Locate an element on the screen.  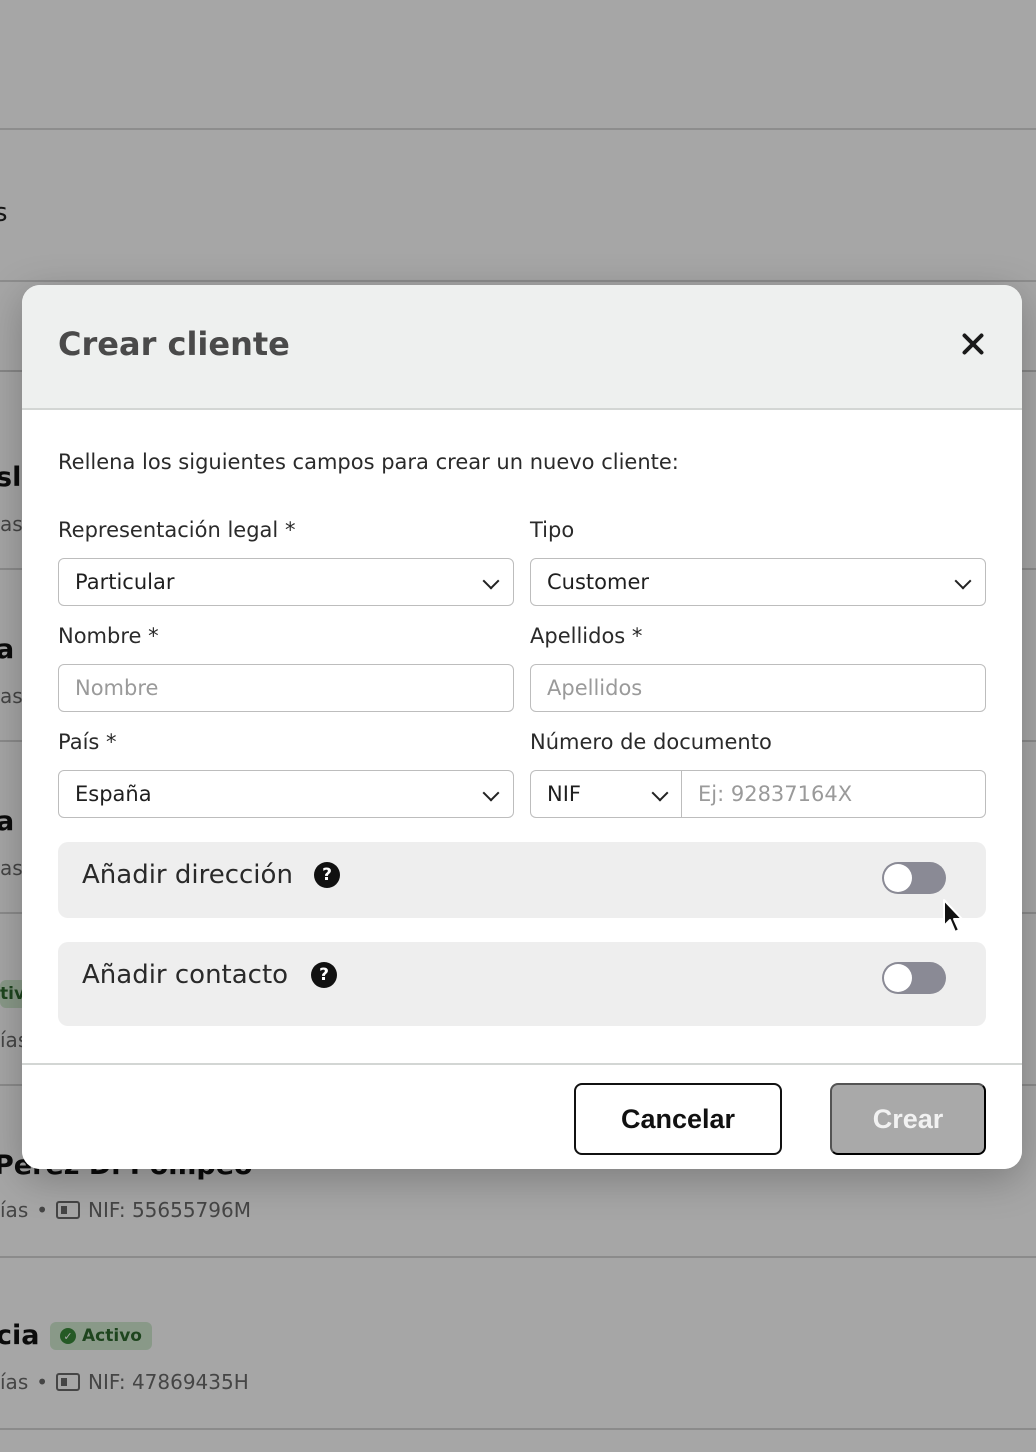
type-value: Customer is located at coordinates (598, 582).